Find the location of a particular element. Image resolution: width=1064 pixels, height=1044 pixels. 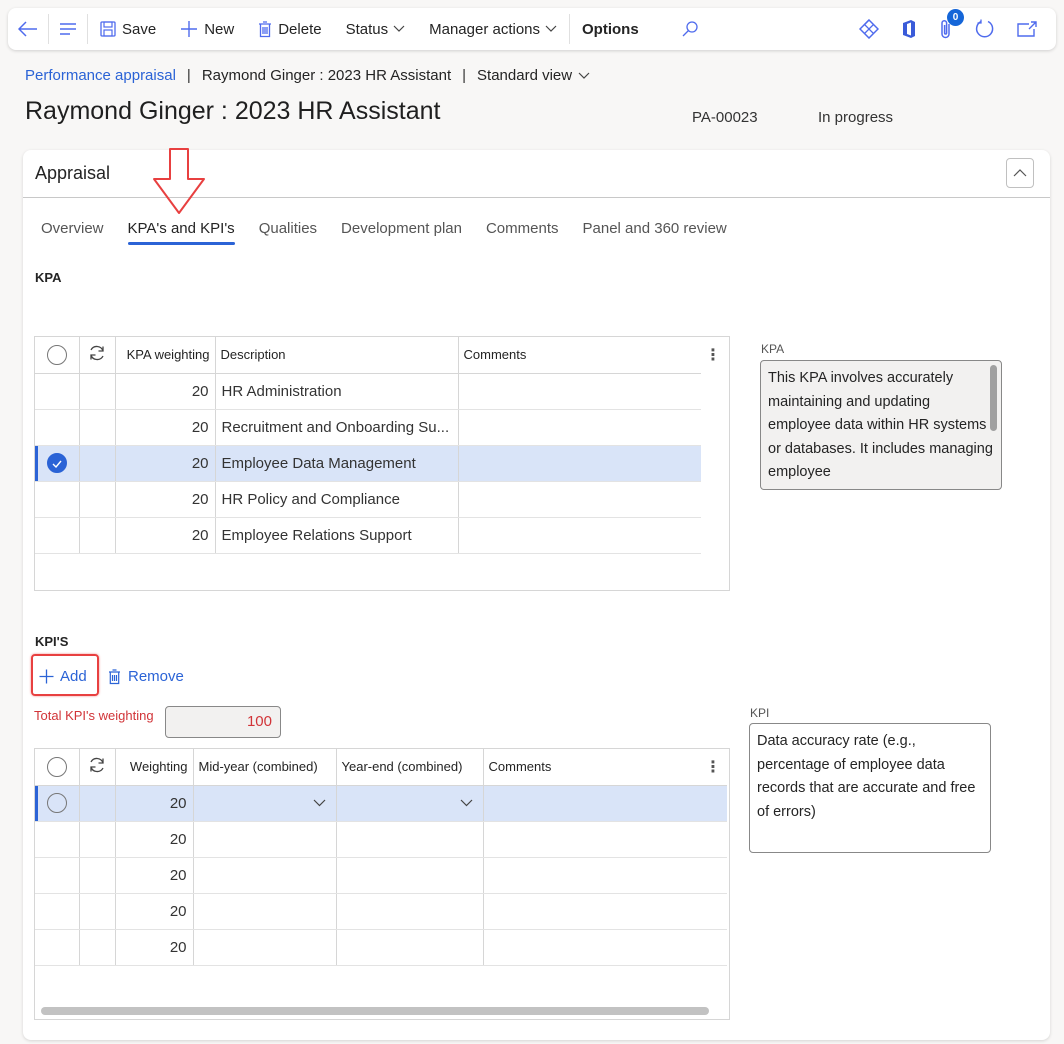

description-cell: HR Policy and Compliance is located at coordinates (337, 499).